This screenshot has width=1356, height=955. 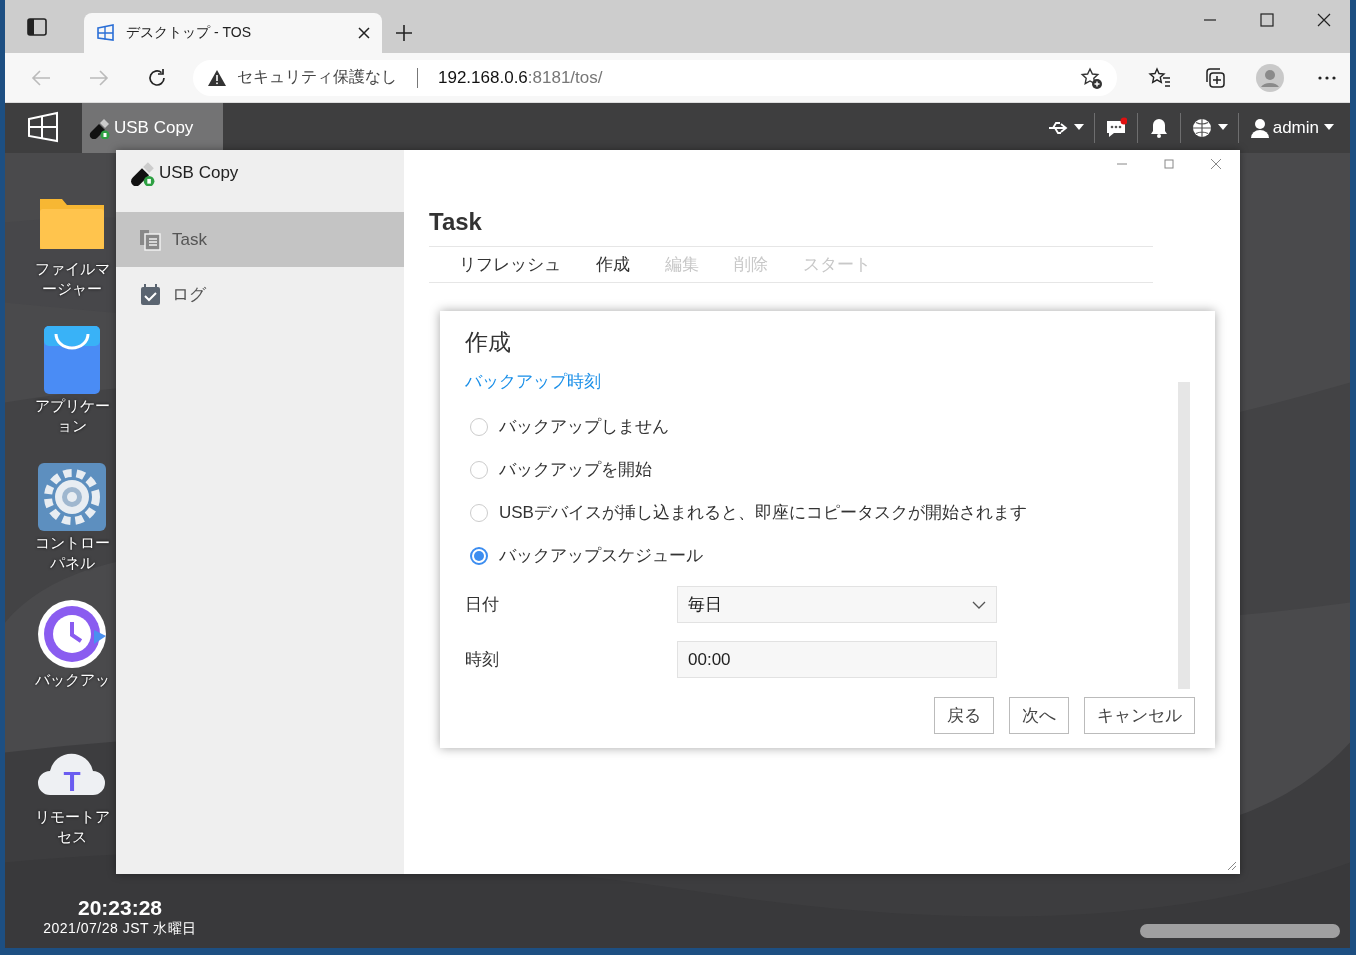 I want to click on clock-time: 20:23:28, so click(x=120, y=908).